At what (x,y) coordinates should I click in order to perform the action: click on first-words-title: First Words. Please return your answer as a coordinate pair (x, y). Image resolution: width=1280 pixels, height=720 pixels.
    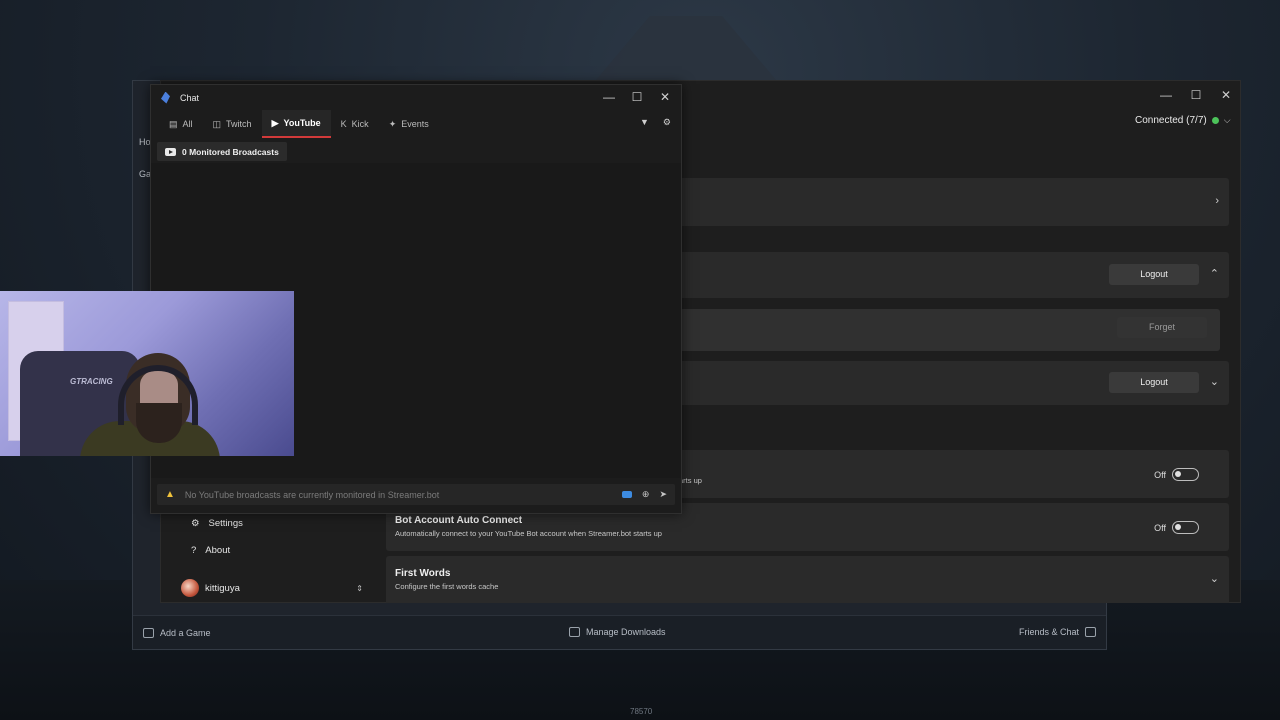
    Looking at the image, I should click on (423, 573).